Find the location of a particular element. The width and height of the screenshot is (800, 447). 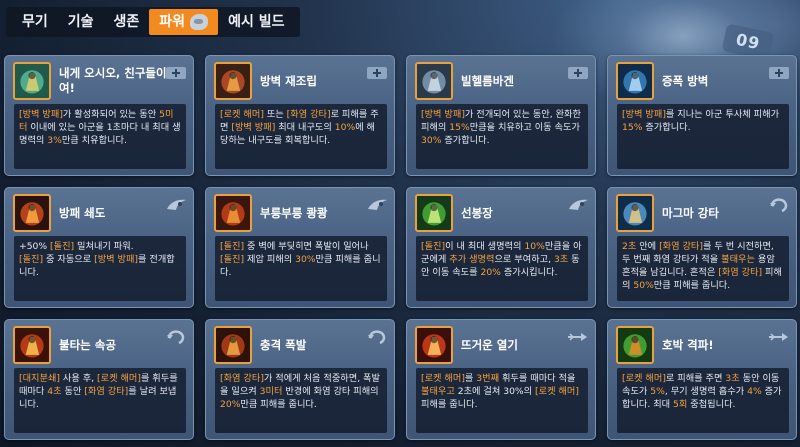

description-text: 2초에 걸쳐 30%의 is located at coordinates (495, 391).